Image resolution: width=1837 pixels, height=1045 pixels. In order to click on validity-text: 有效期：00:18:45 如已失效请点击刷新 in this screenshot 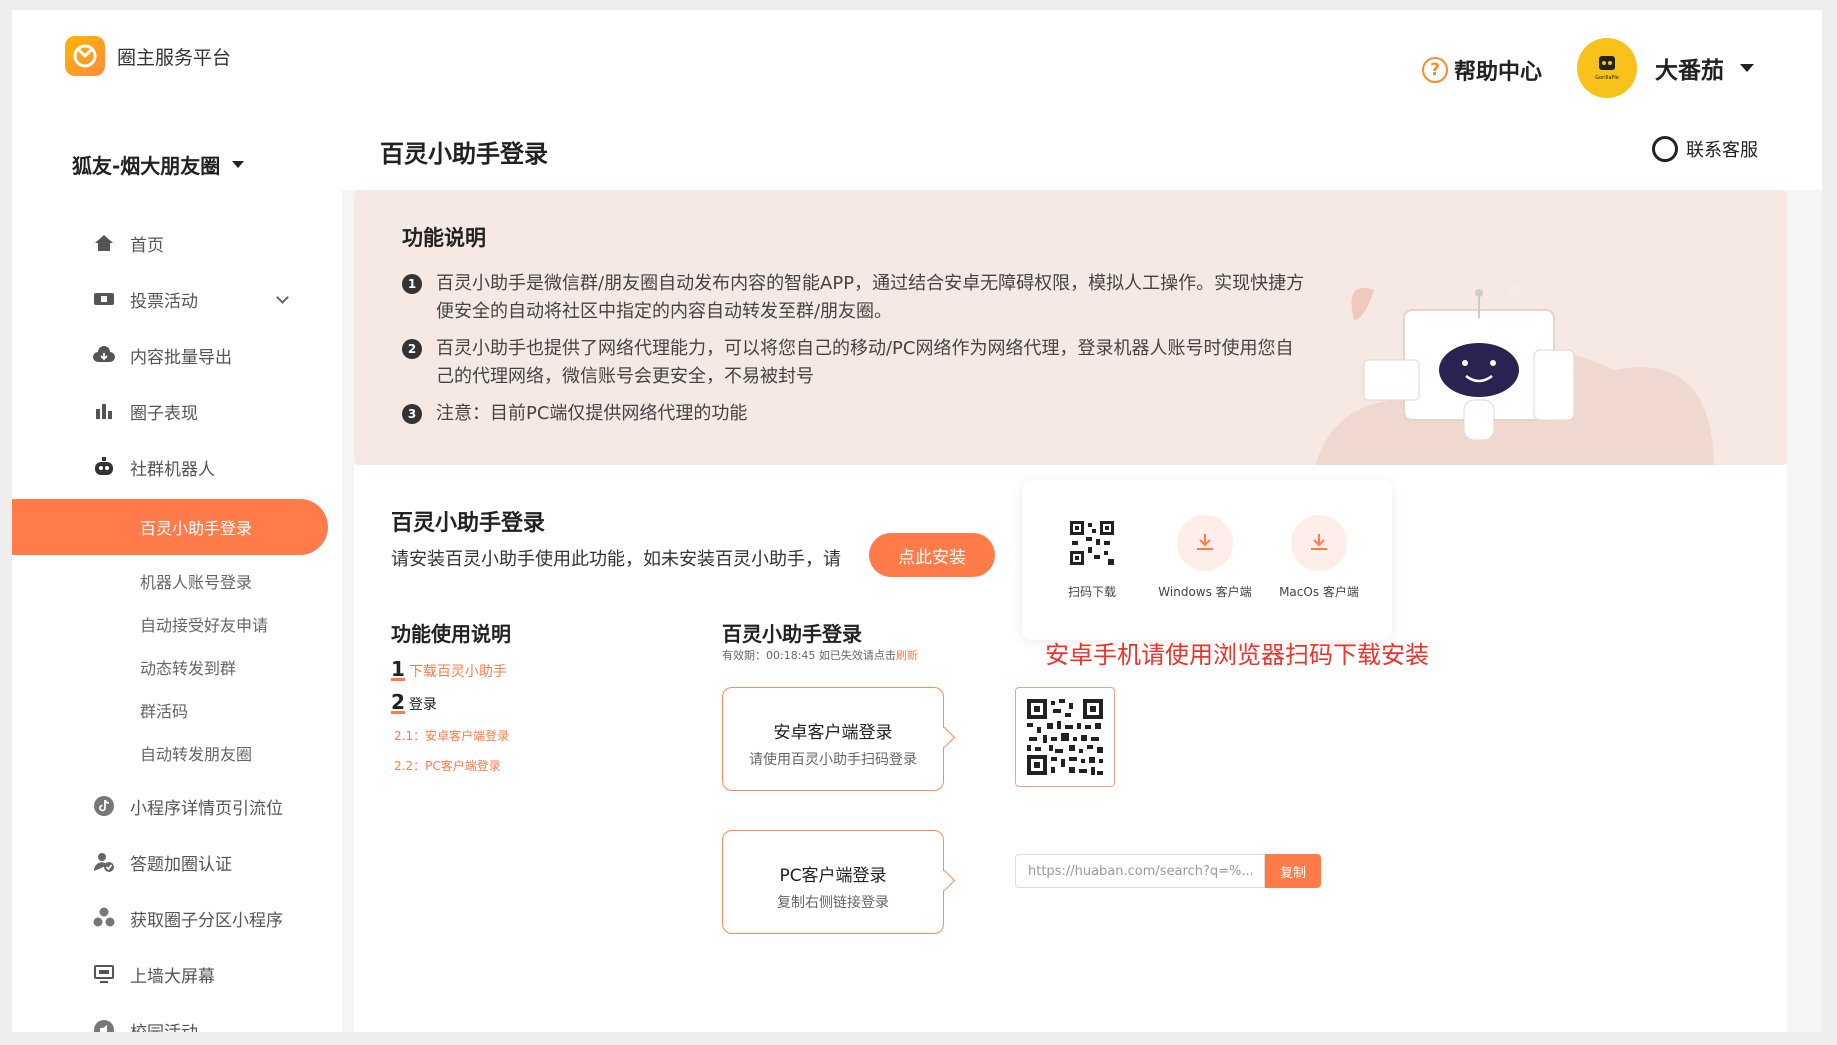, I will do `click(820, 655)`.